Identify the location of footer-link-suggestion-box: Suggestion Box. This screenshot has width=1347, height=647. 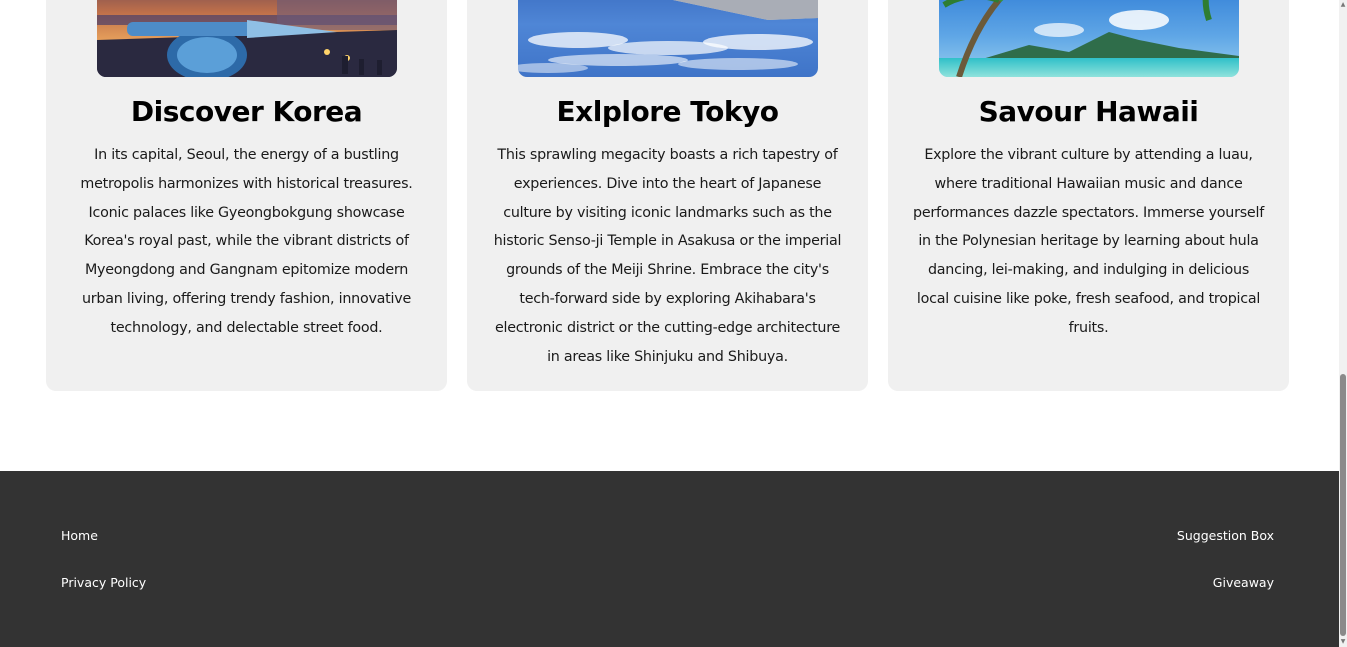
(1225, 536).